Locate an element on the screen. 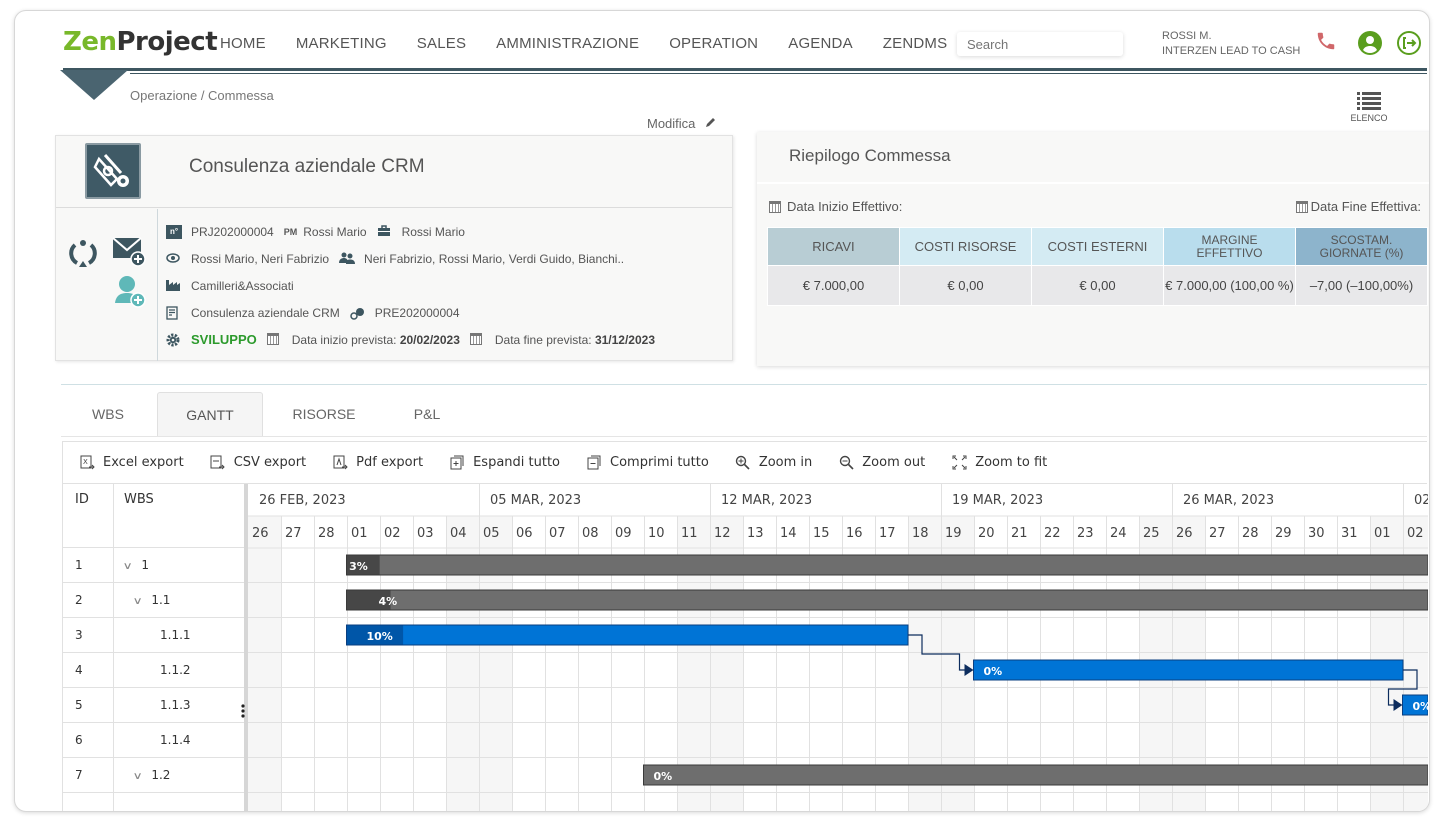 This screenshot has width=1445, height=822. header-triangle-decoration is located at coordinates (94, 85).